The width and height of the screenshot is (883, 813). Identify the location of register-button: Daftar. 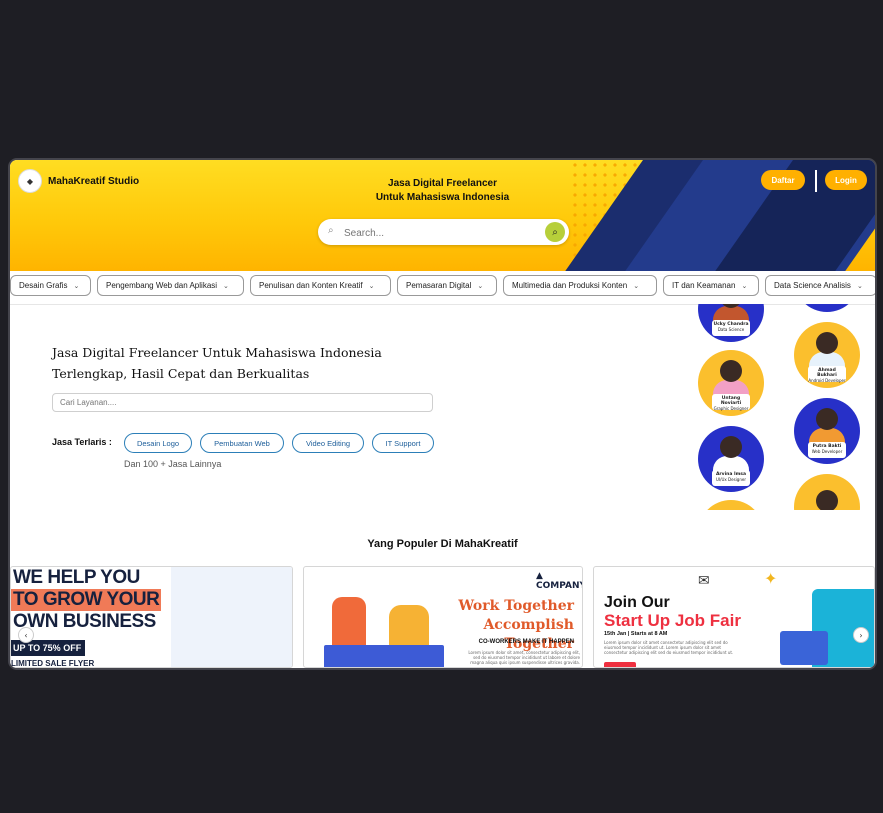
(783, 180).